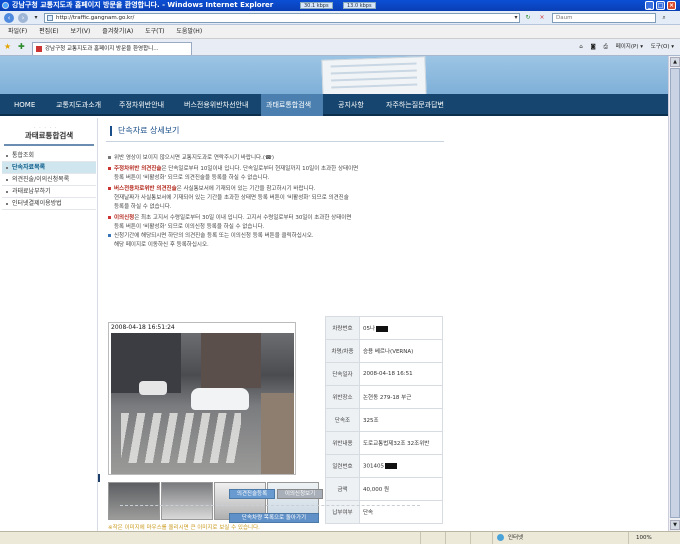 This screenshot has width=680, height=544. I want to click on back-to-list-button: 단속차량 목록으로 돌아가기, so click(274, 518).